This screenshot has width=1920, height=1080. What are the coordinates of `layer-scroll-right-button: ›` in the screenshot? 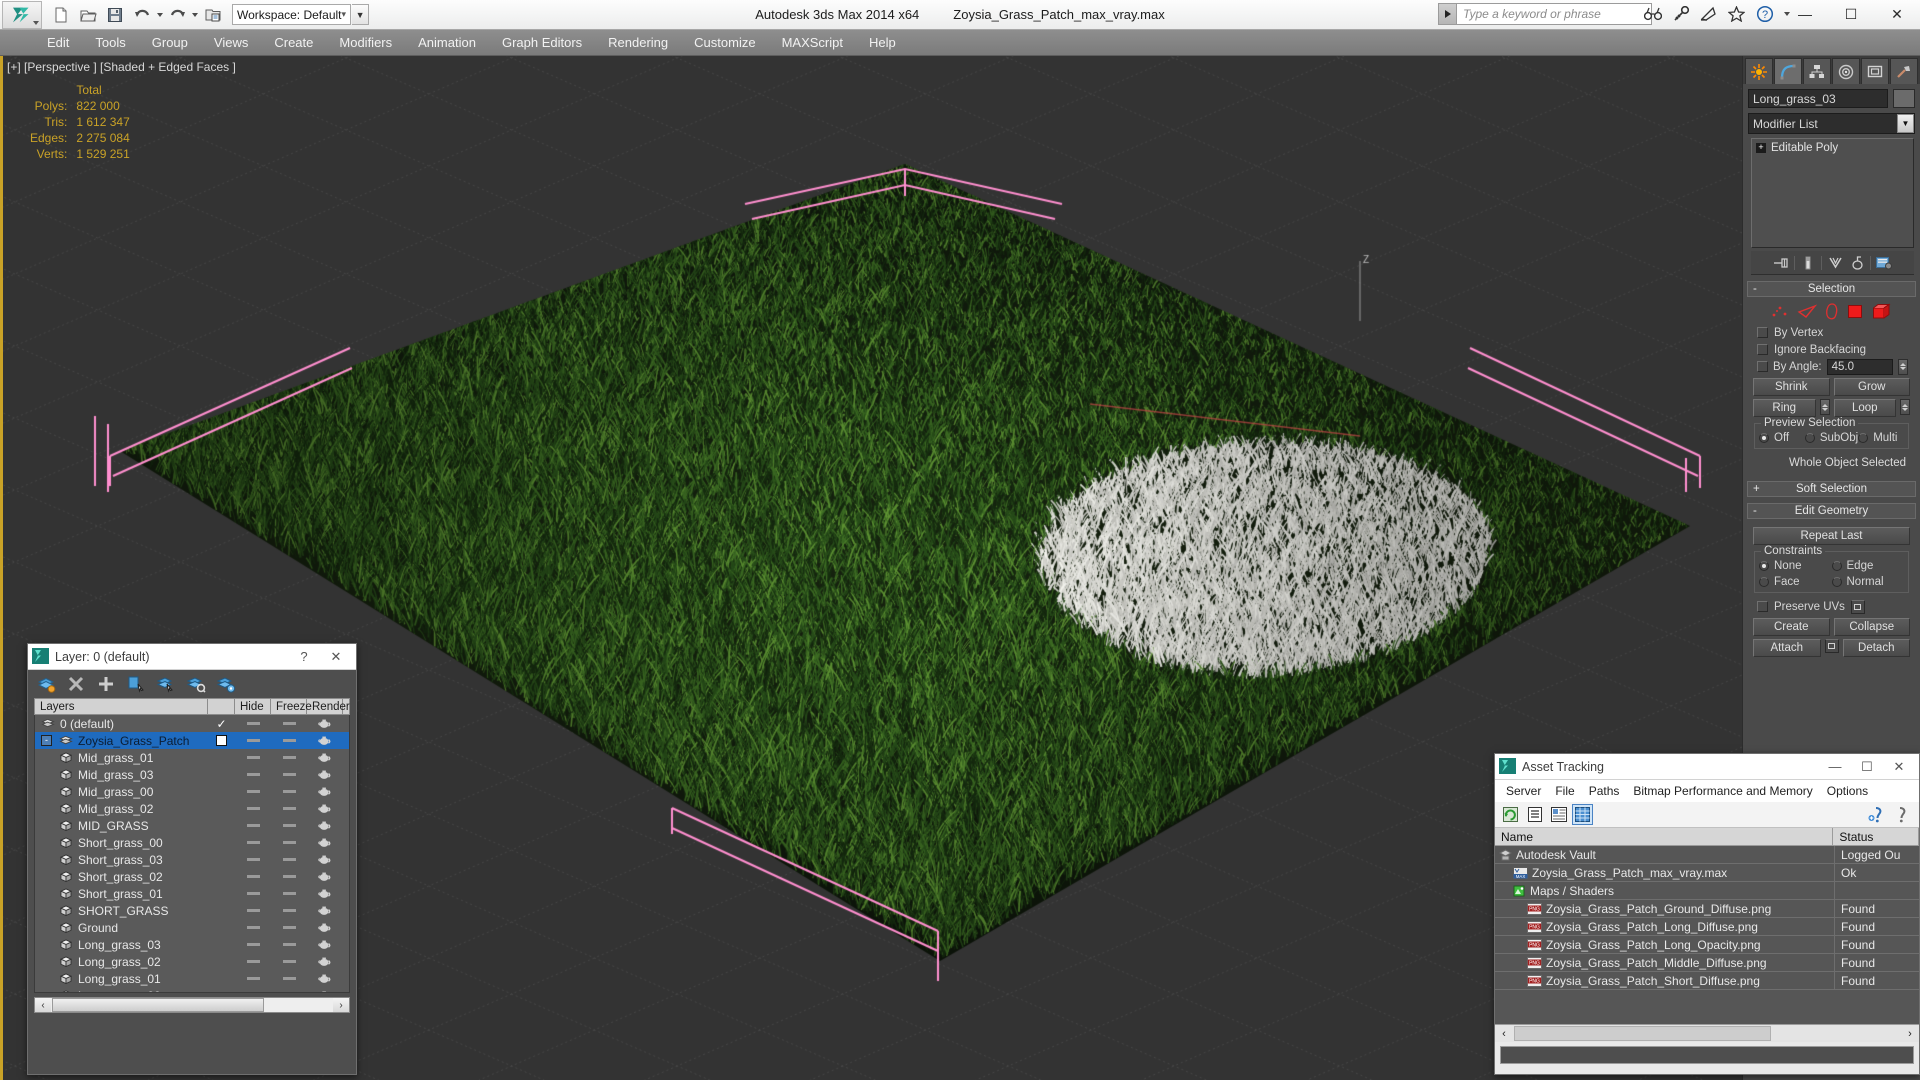 It's located at (341, 1005).